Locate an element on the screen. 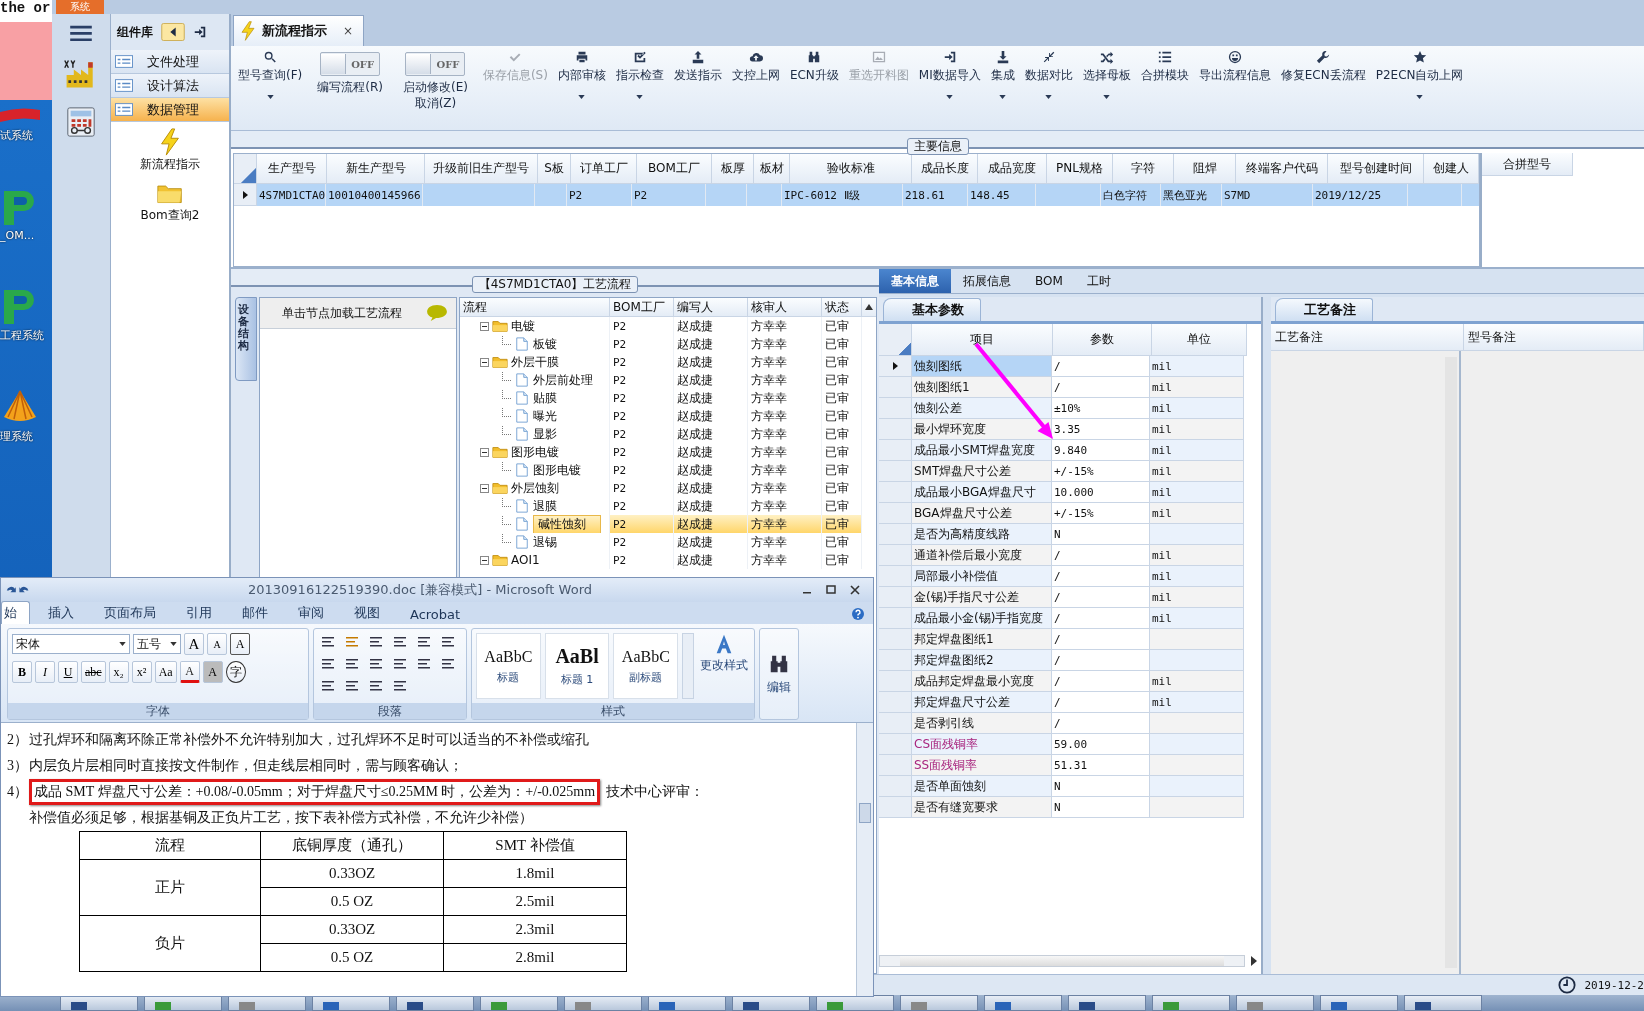 The image size is (1644, 1011). column-header: 新生产型号 is located at coordinates (376, 169).